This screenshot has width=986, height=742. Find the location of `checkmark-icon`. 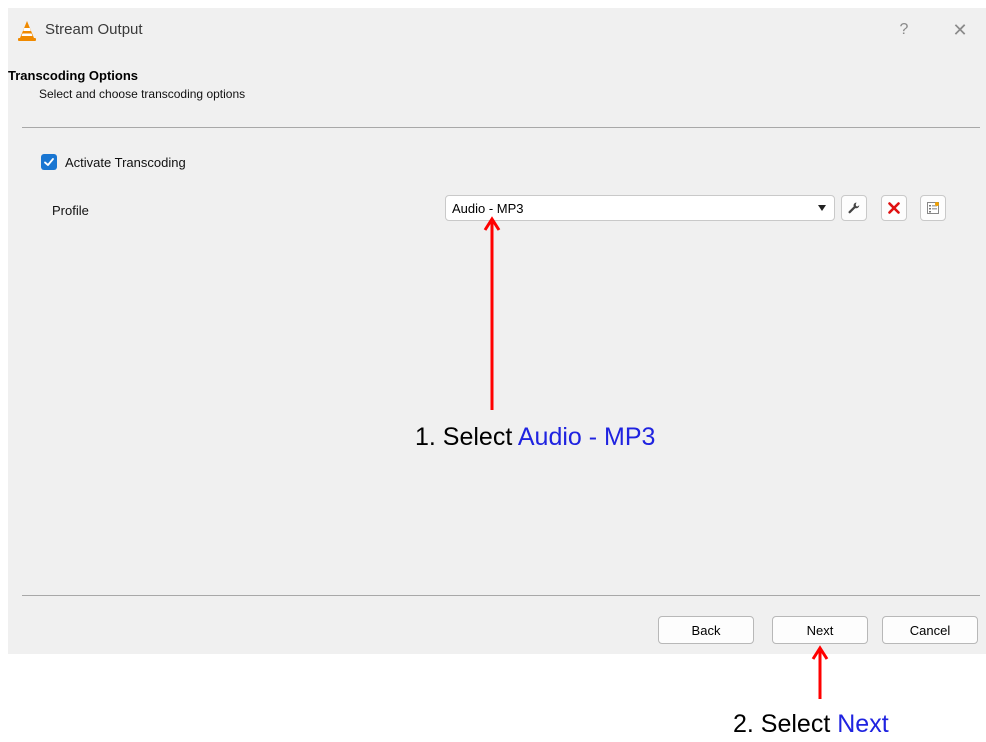

checkmark-icon is located at coordinates (49, 162).